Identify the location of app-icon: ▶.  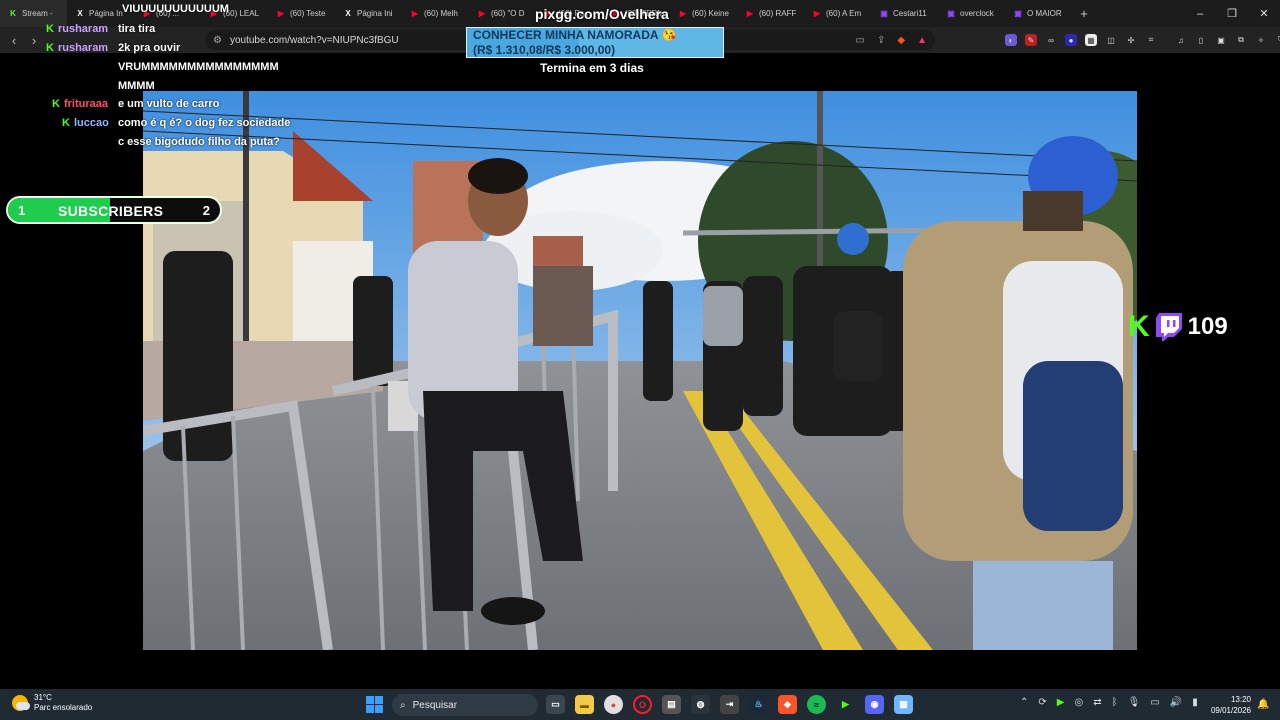
(845, 704).